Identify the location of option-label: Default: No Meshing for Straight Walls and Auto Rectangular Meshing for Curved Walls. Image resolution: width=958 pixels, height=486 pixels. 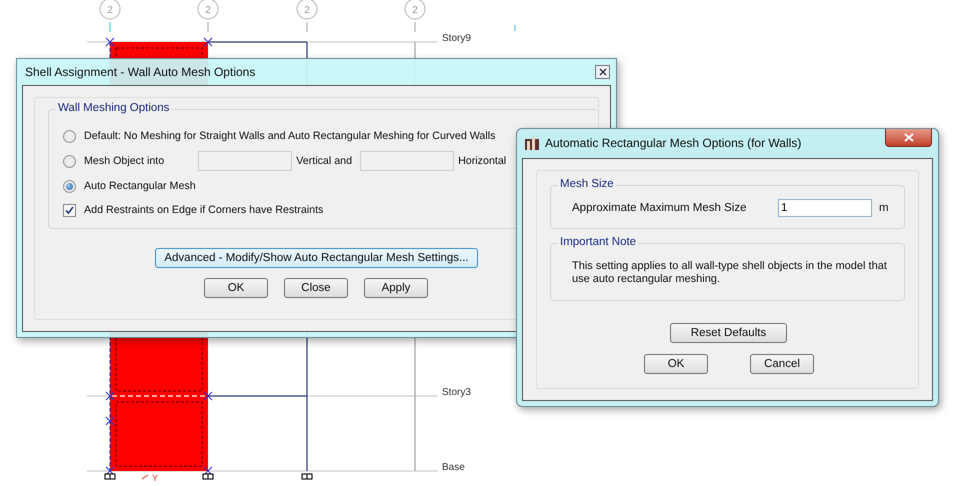
(290, 136).